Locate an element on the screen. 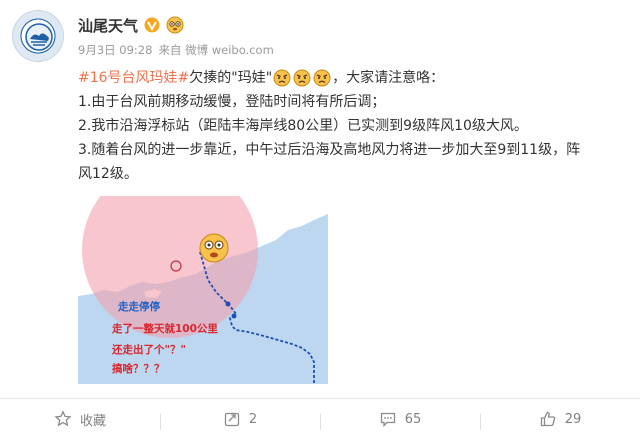 Image resolution: width=640 pixels, height=439 pixels. comment-icon is located at coordinates (387, 420).